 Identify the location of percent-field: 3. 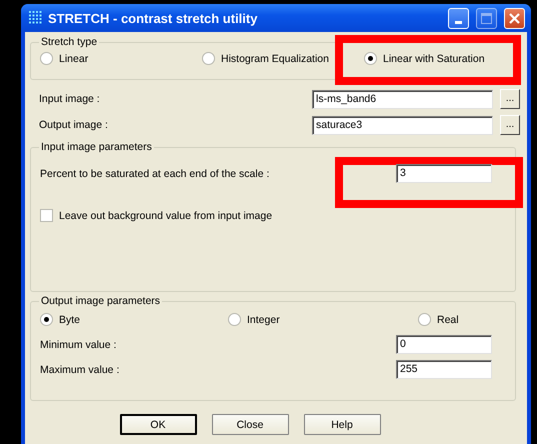
(444, 173).